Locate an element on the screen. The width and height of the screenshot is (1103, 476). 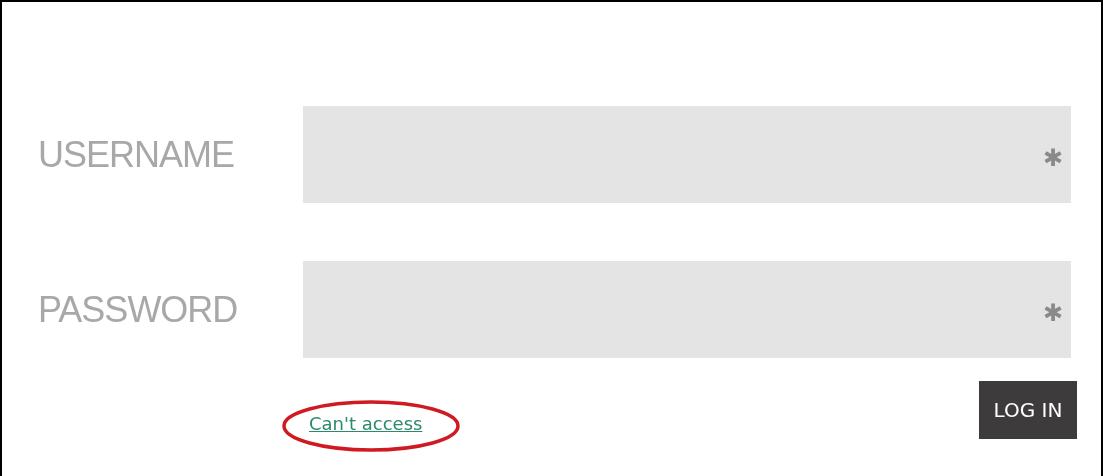
log-in-button: LOG IN is located at coordinates (1028, 410).